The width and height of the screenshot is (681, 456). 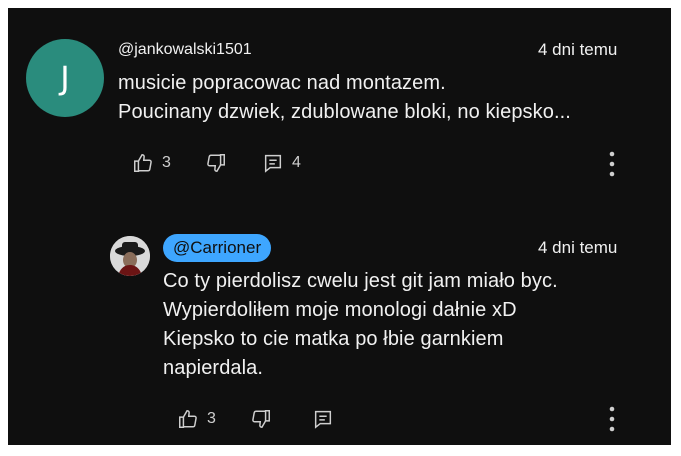 What do you see at coordinates (211, 418) in the screenshot?
I see `reply-like-count: 3` at bounding box center [211, 418].